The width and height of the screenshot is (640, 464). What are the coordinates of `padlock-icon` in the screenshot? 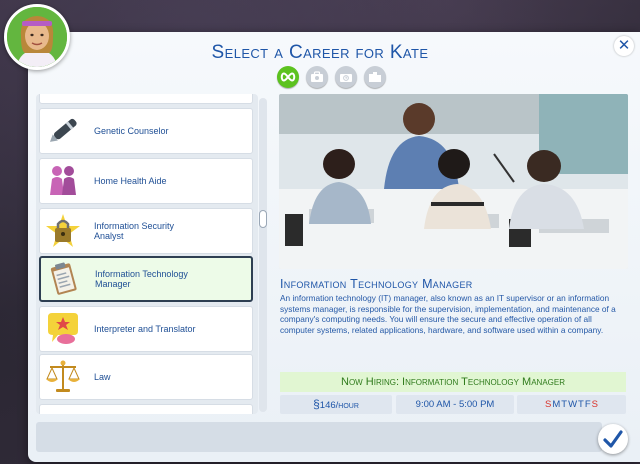 It's located at (63, 231).